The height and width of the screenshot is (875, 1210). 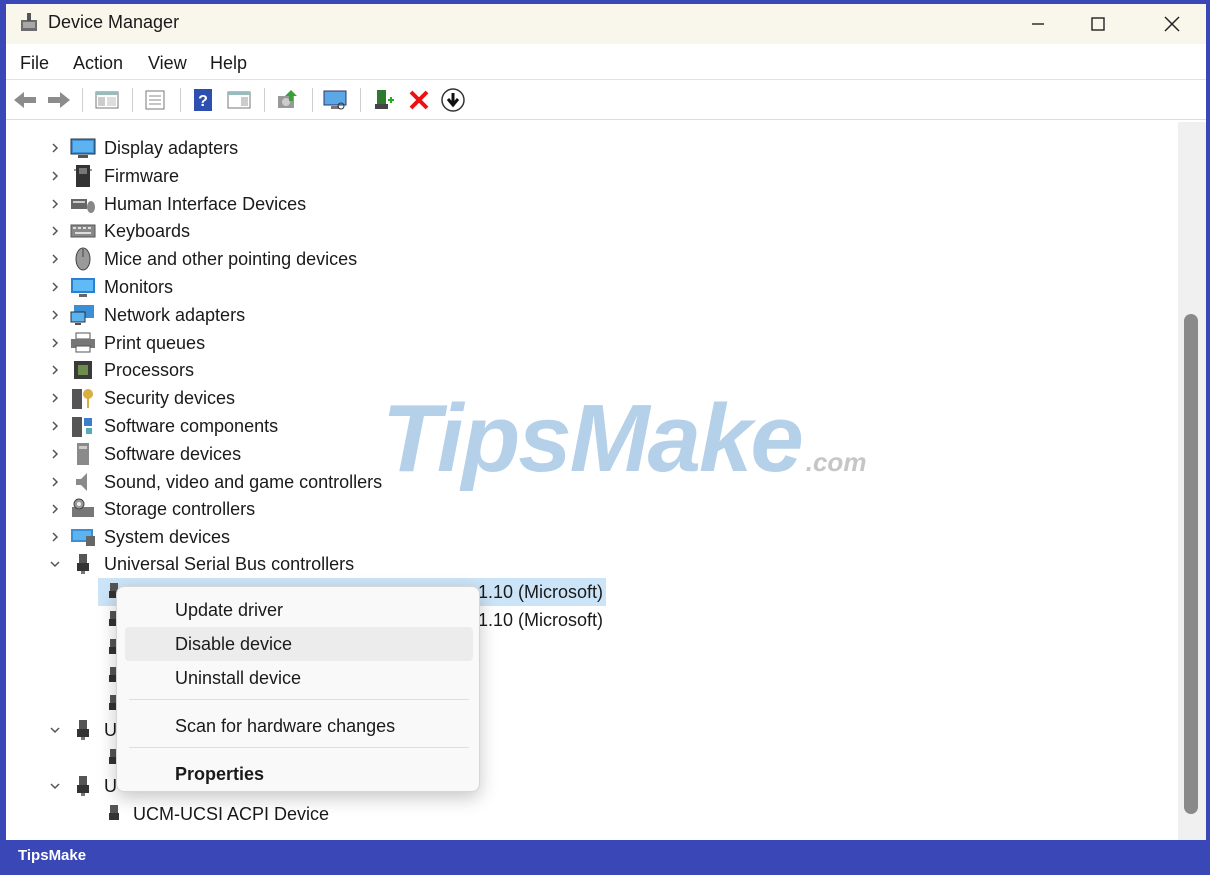 I want to click on title-bar: Device Manager, so click(x=606, y=24).